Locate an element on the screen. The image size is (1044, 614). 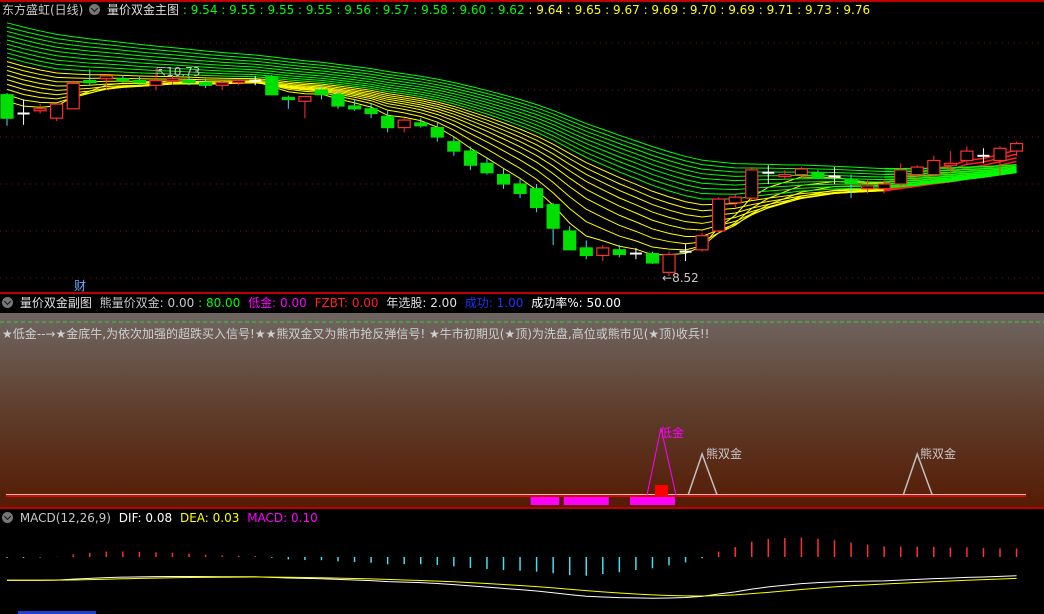
ma-value: : 9.56 is located at coordinates (352, 10).